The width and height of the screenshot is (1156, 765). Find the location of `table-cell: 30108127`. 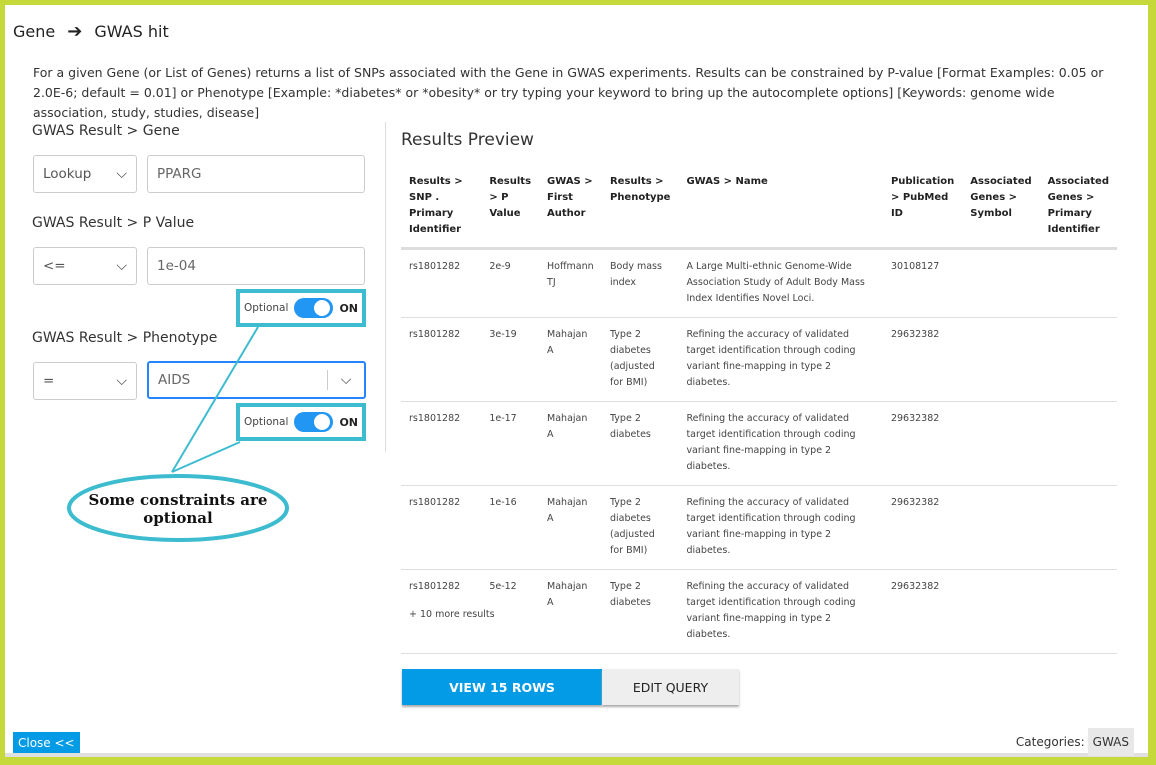

table-cell: 30108127 is located at coordinates (922, 283).